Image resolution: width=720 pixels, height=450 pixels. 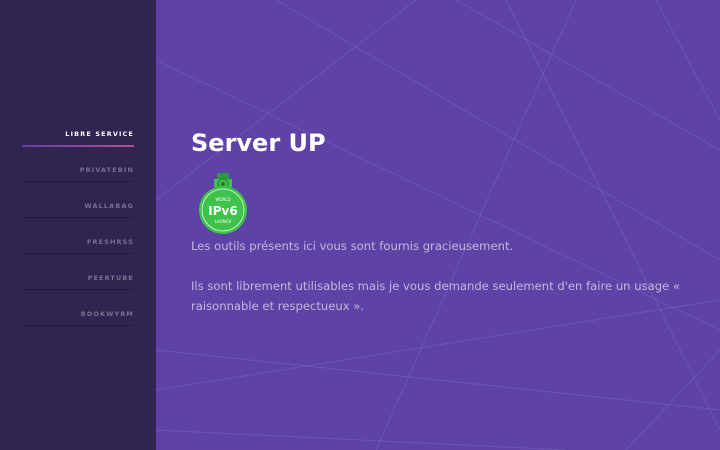 What do you see at coordinates (222, 211) in the screenshot?
I see `badge-label: IPv6` at bounding box center [222, 211].